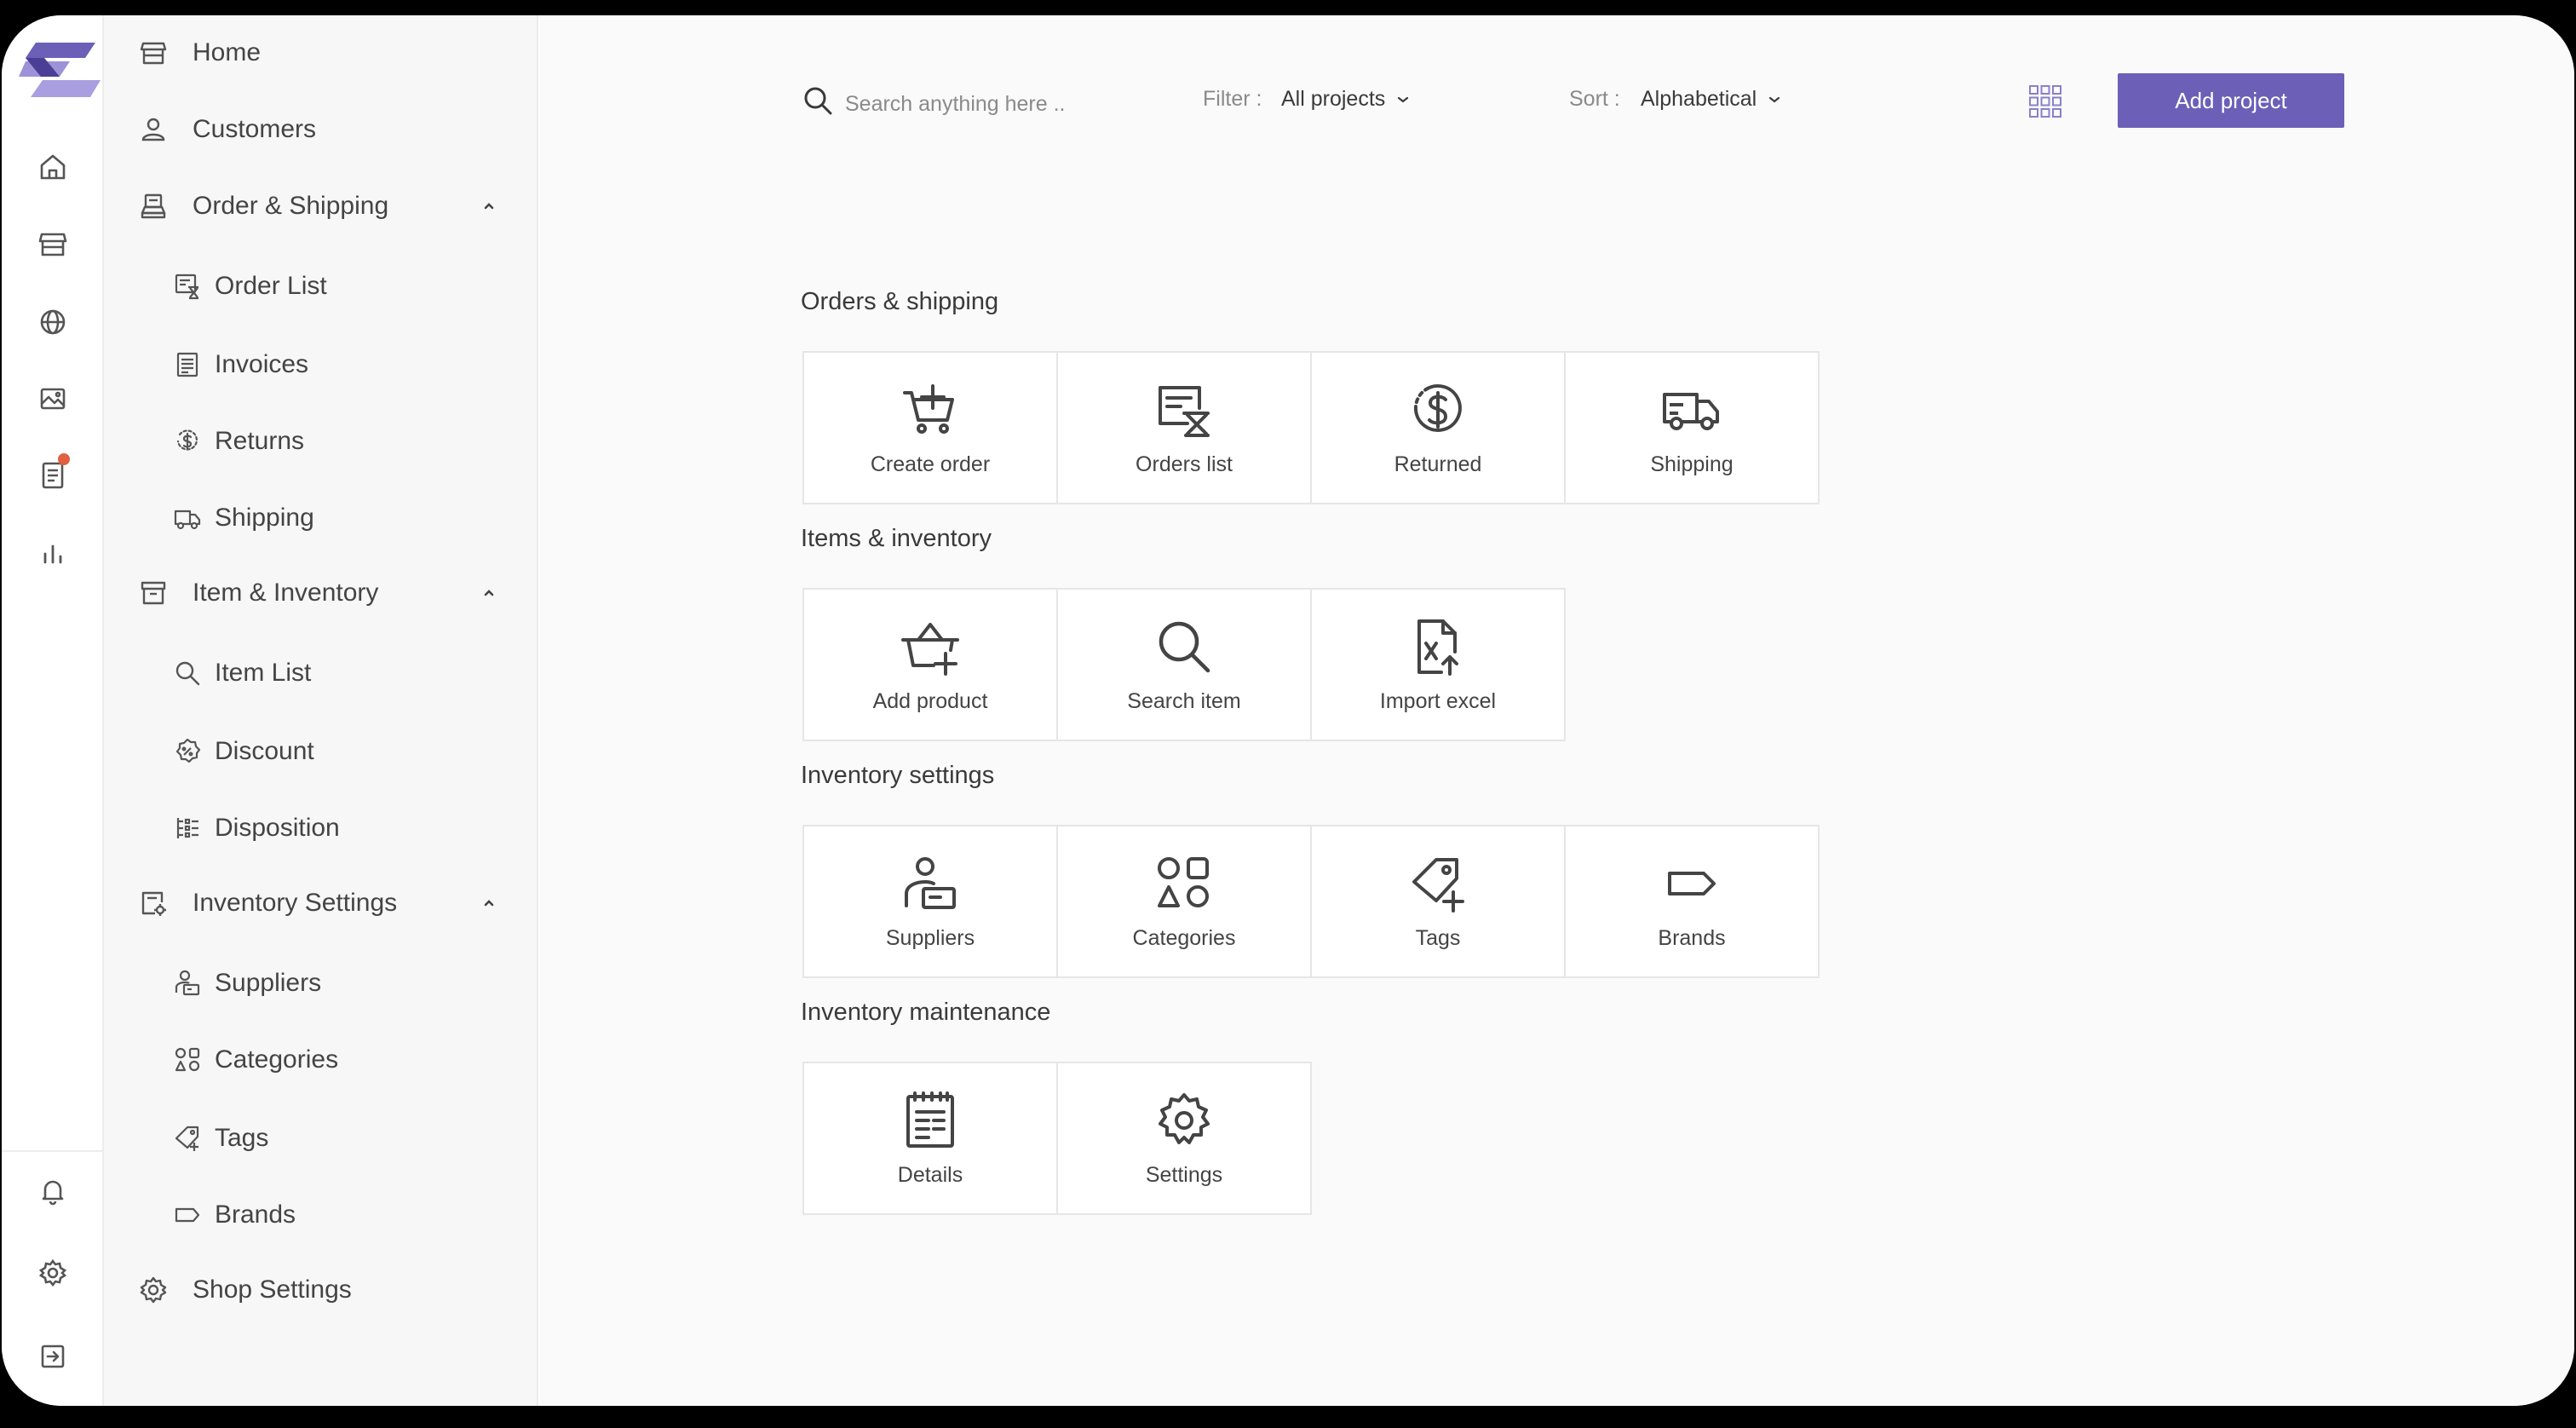 This screenshot has width=2576, height=1428. Describe the element at coordinates (242, 1138) in the screenshot. I see `sidebar-item-label: Tags` at that location.